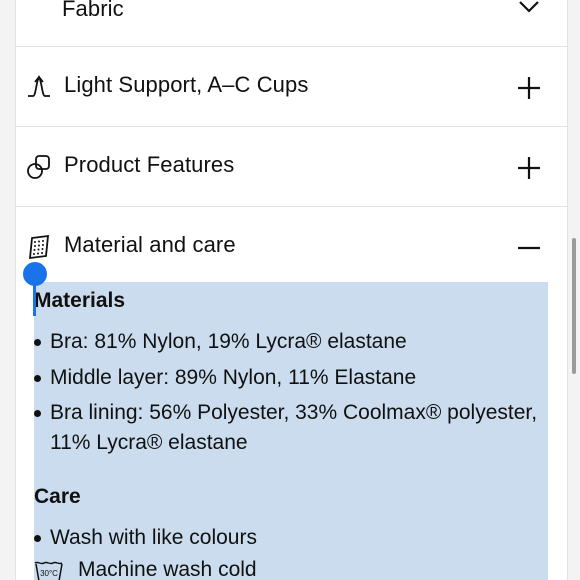  Describe the element at coordinates (34, 299) in the screenshot. I see `selection-caret` at that location.